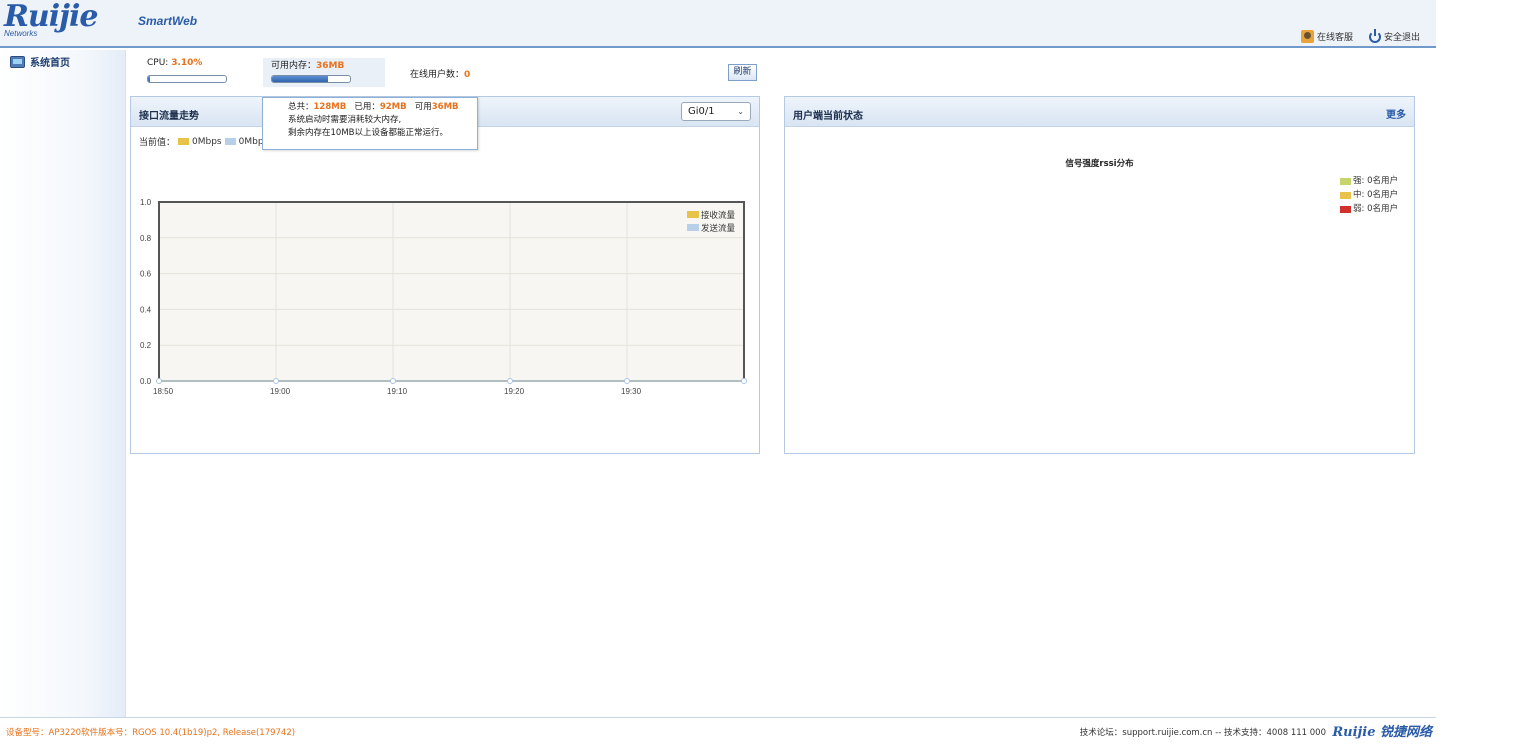  What do you see at coordinates (718, 228) in the screenshot?
I see `legend-label: 发送流量` at bounding box center [718, 228].